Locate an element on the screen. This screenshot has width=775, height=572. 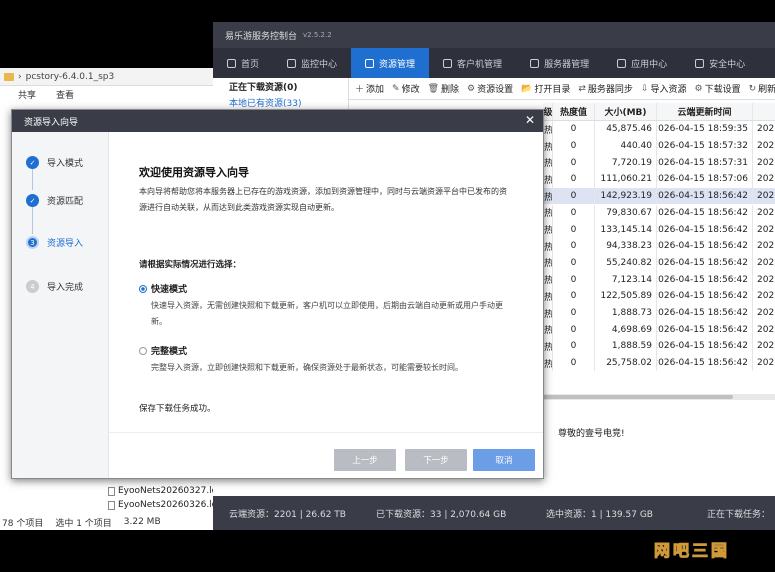
prev-button: 上一步 is located at coordinates (365, 460).